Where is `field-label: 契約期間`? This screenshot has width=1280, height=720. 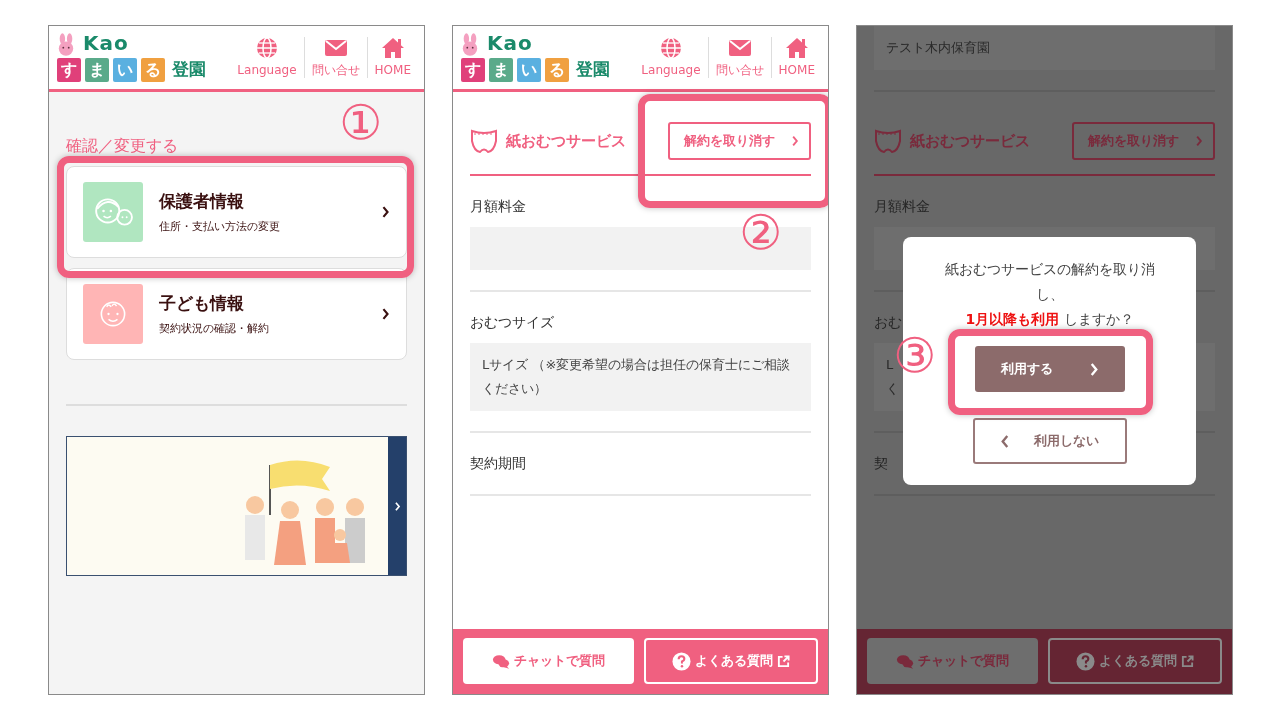 field-label: 契約期間 is located at coordinates (498, 463).